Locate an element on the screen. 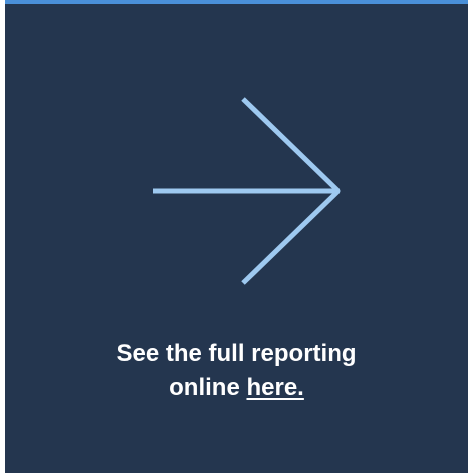 This screenshot has width=473, height=473. cta-line-2-prefix: online is located at coordinates (204, 387).